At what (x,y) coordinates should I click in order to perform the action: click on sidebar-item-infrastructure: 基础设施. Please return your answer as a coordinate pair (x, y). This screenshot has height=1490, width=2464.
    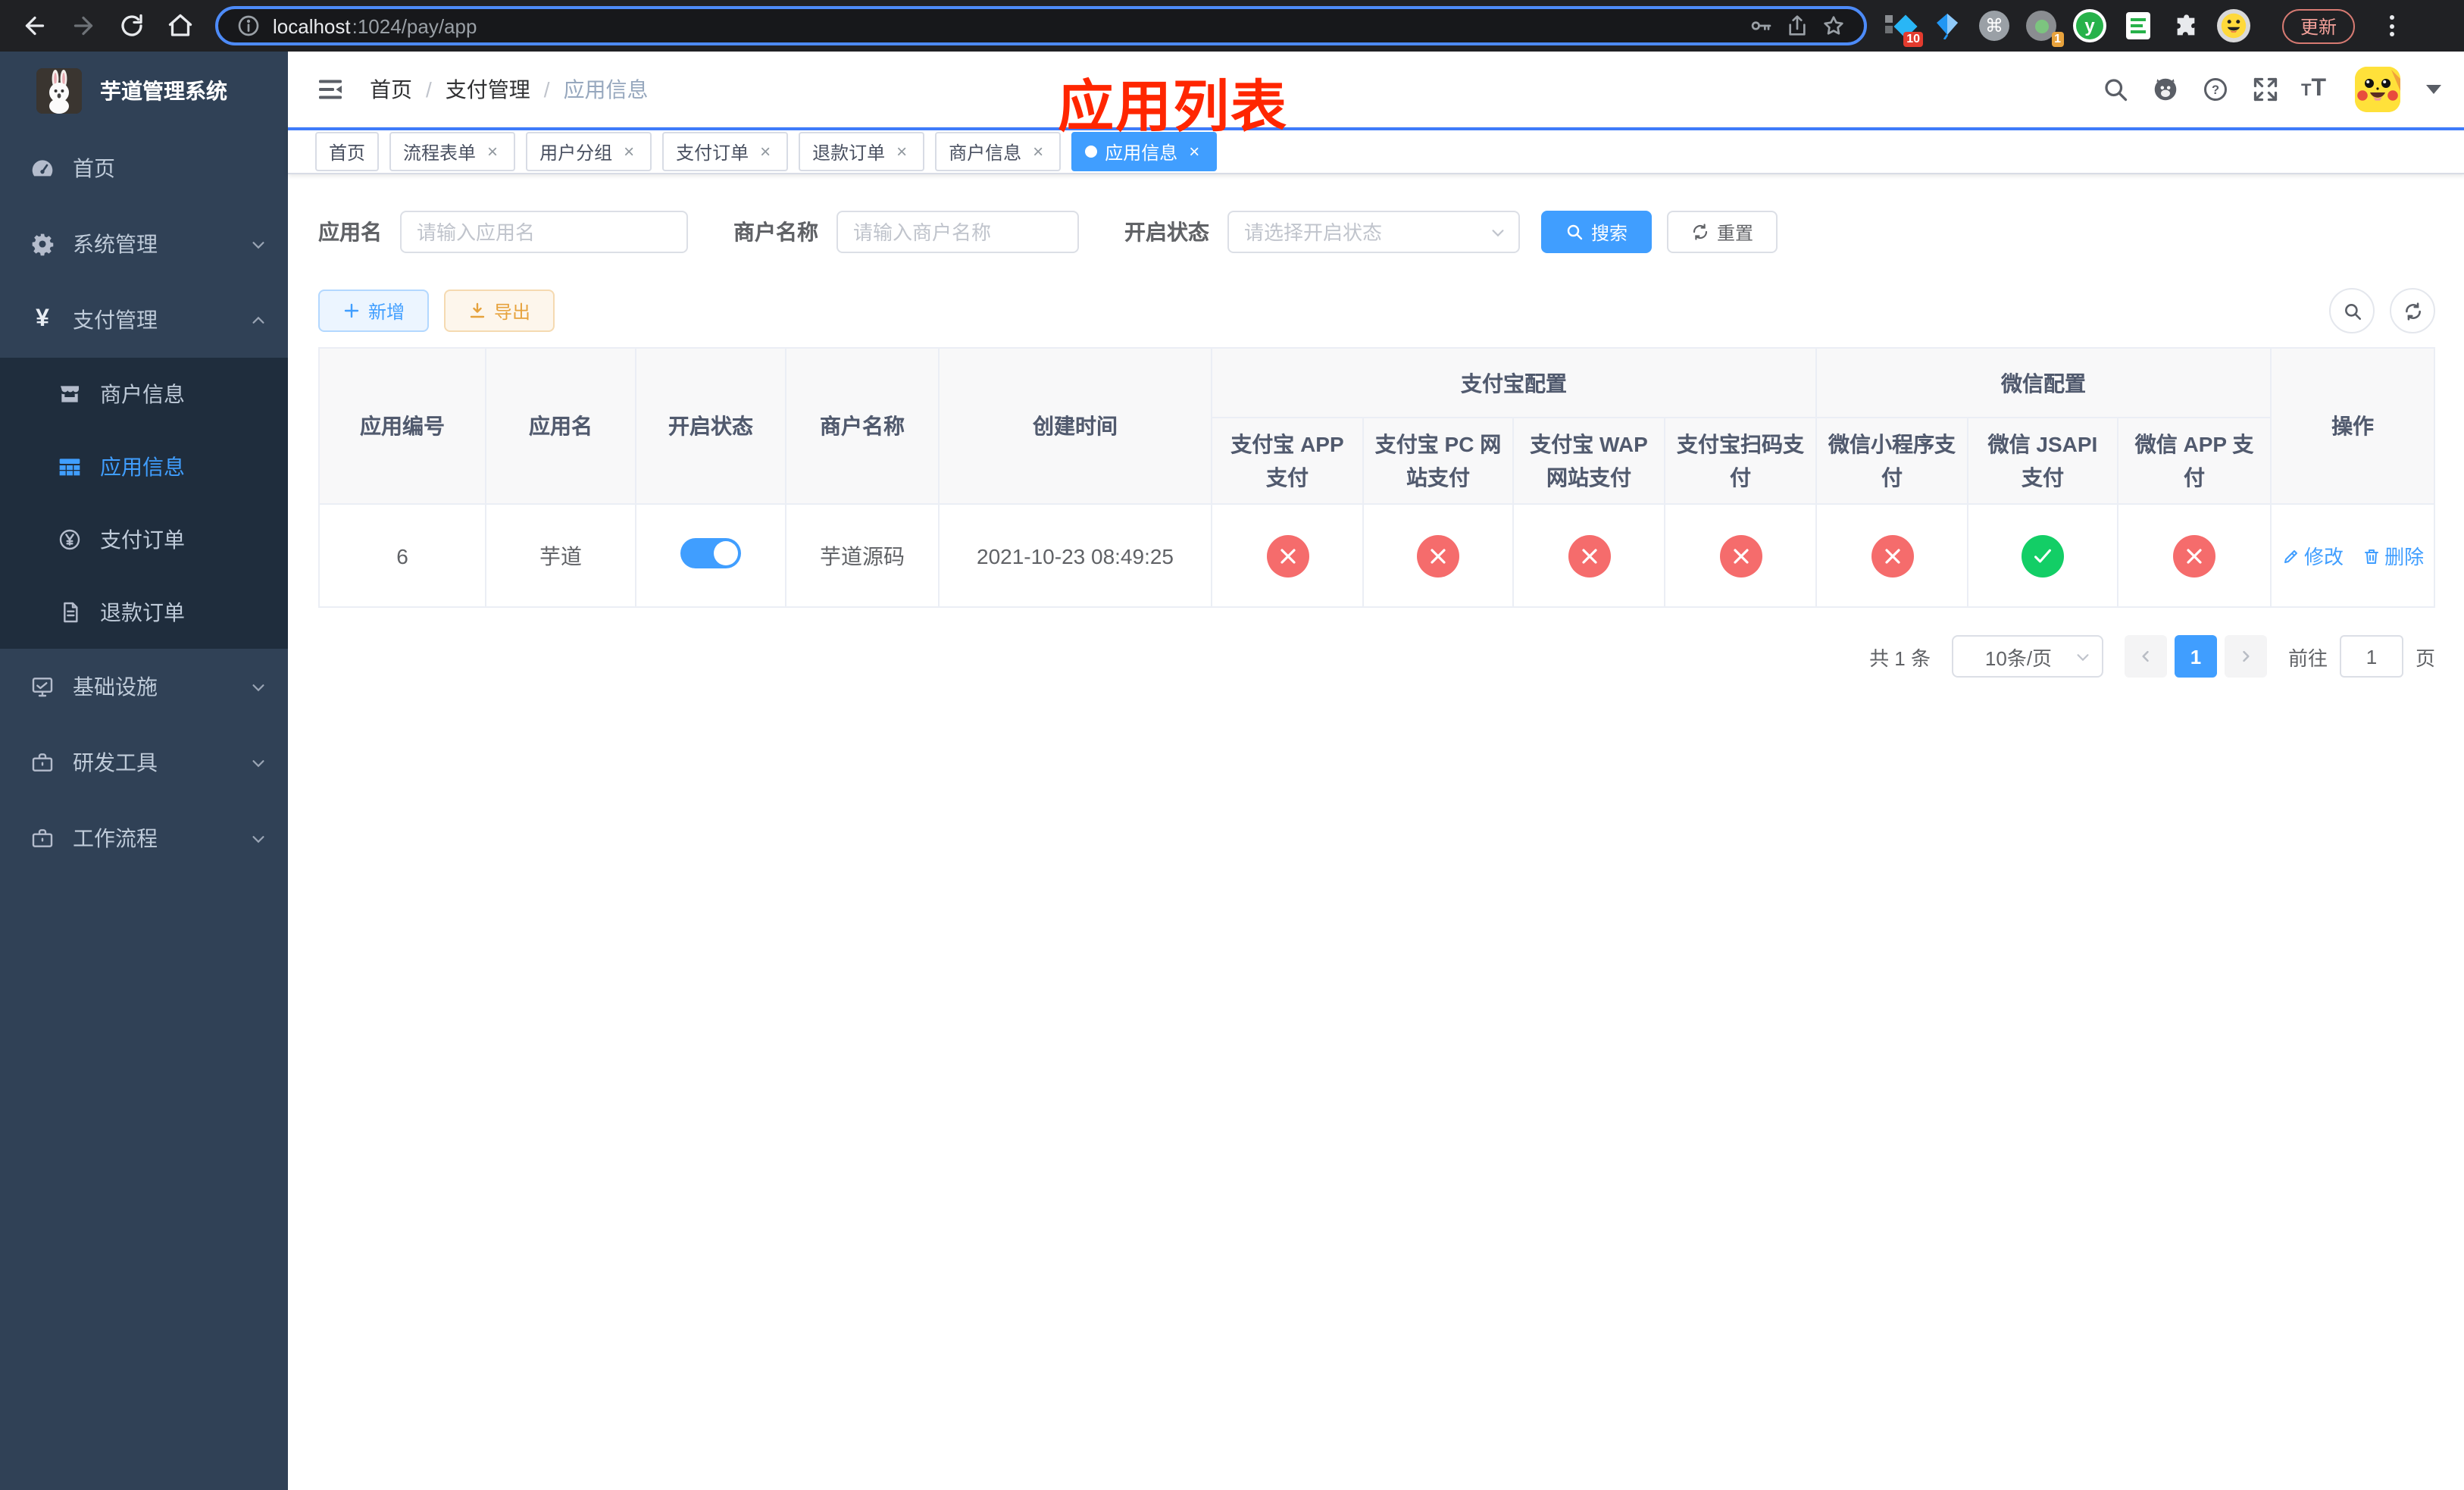
    Looking at the image, I should click on (144, 687).